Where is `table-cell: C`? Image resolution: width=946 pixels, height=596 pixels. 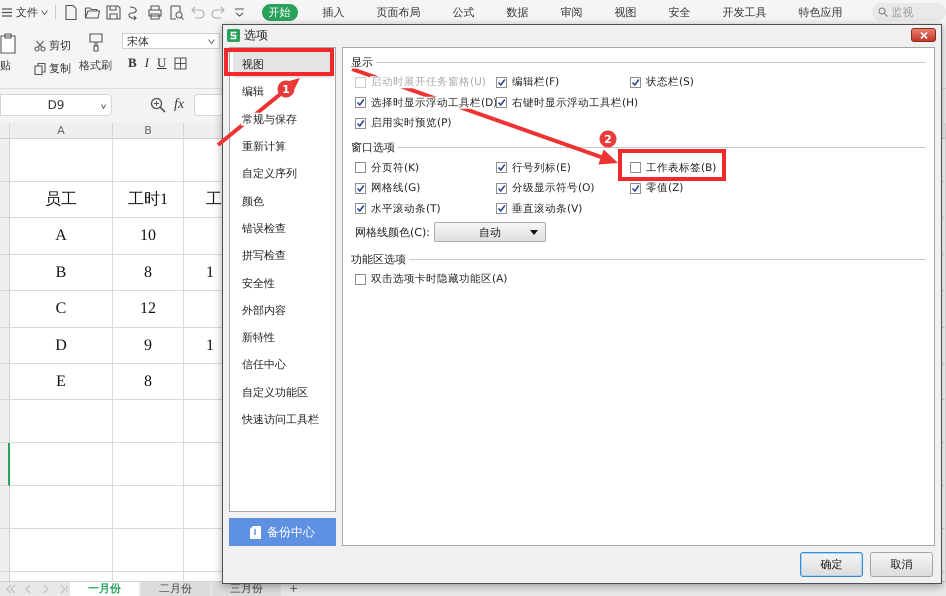 table-cell: C is located at coordinates (61, 309).